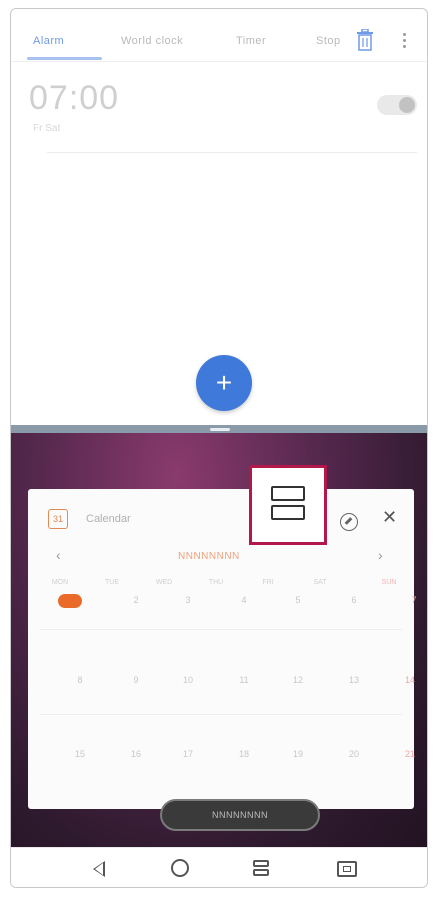 The height and width of the screenshot is (898, 437). Describe the element at coordinates (80, 680) in the screenshot. I see `calendar-day: 8` at that location.